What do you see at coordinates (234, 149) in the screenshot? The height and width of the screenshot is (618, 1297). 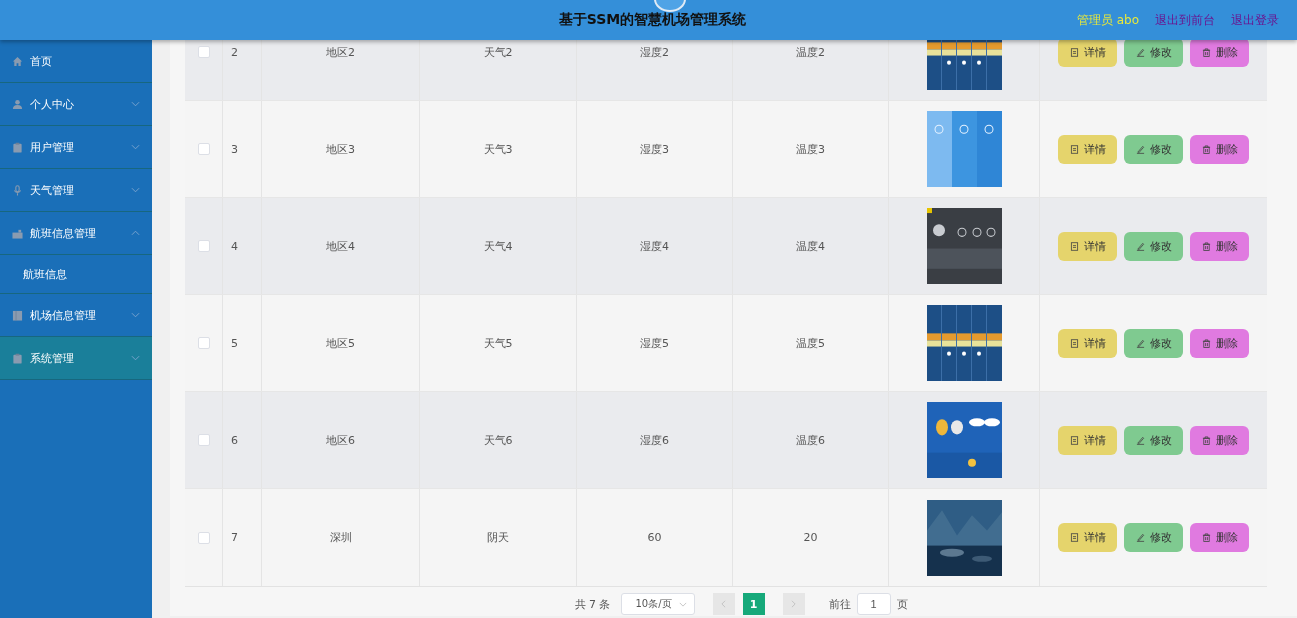 I see `table-cell: 3` at bounding box center [234, 149].